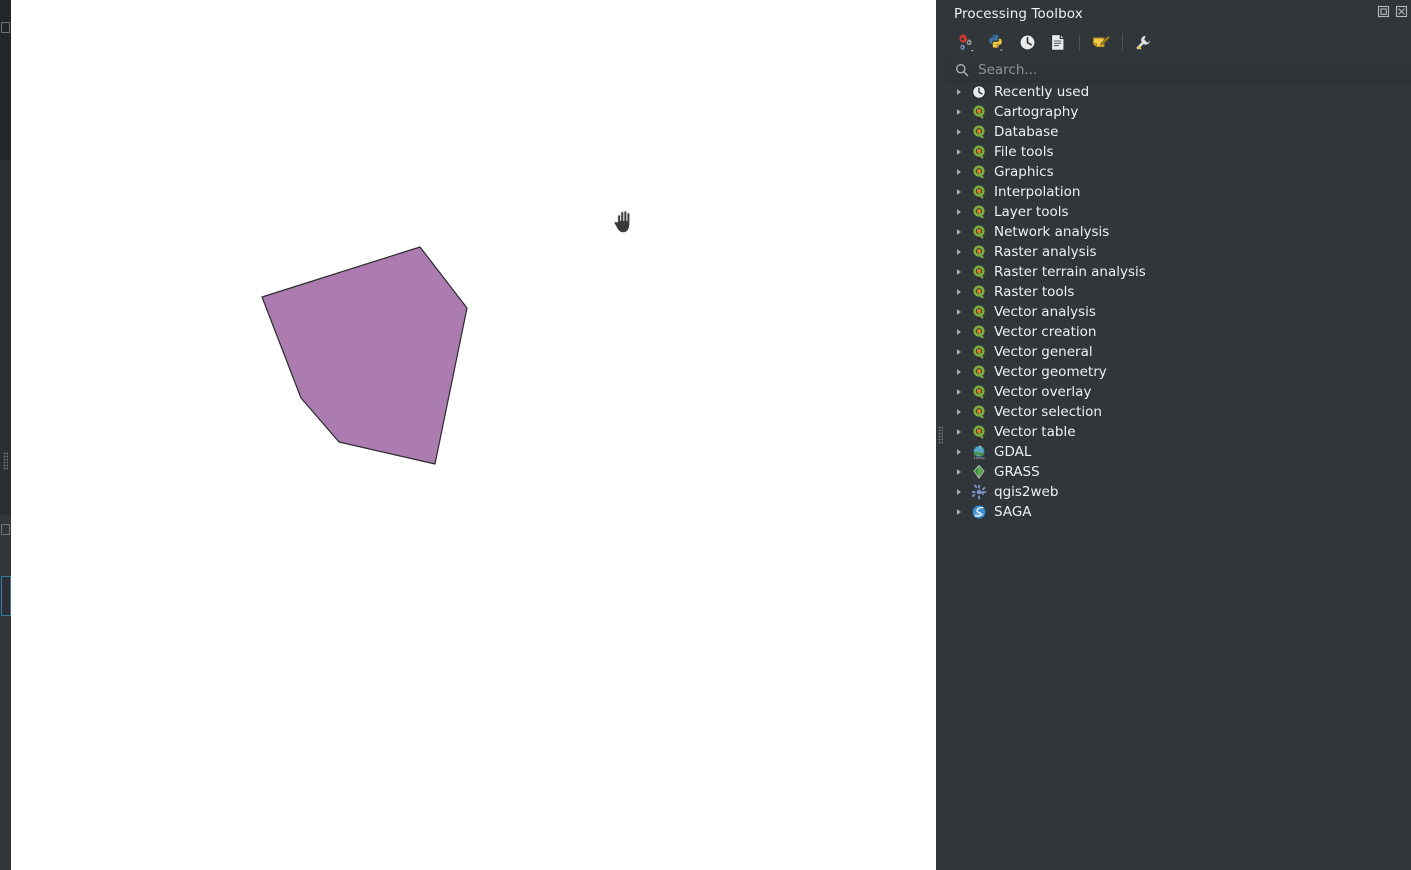 This screenshot has height=870, width=1411. Describe the element at coordinates (1070, 272) in the screenshot. I see `tree-item-label: Raster terrain analysis` at that location.